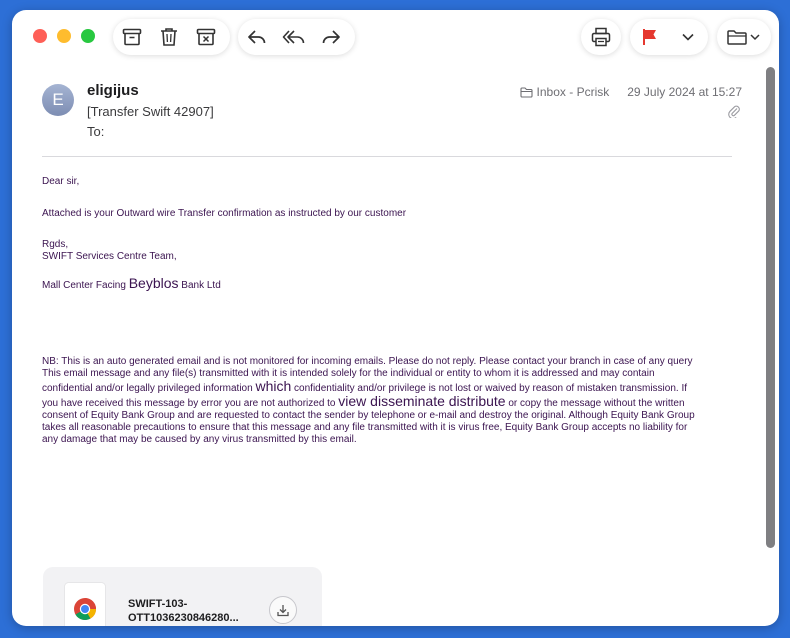 This screenshot has width=790, height=638. I want to click on reply-all-icon, so click(293, 37).